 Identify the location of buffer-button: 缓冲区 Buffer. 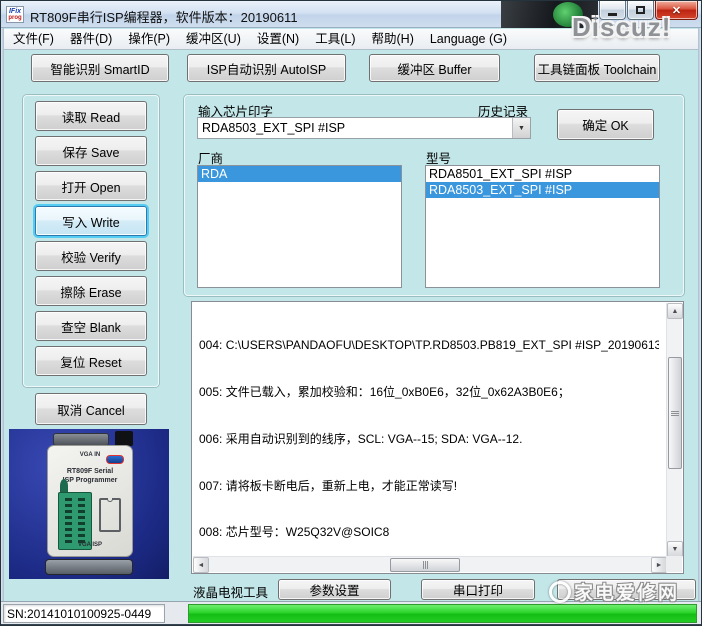
(434, 68).